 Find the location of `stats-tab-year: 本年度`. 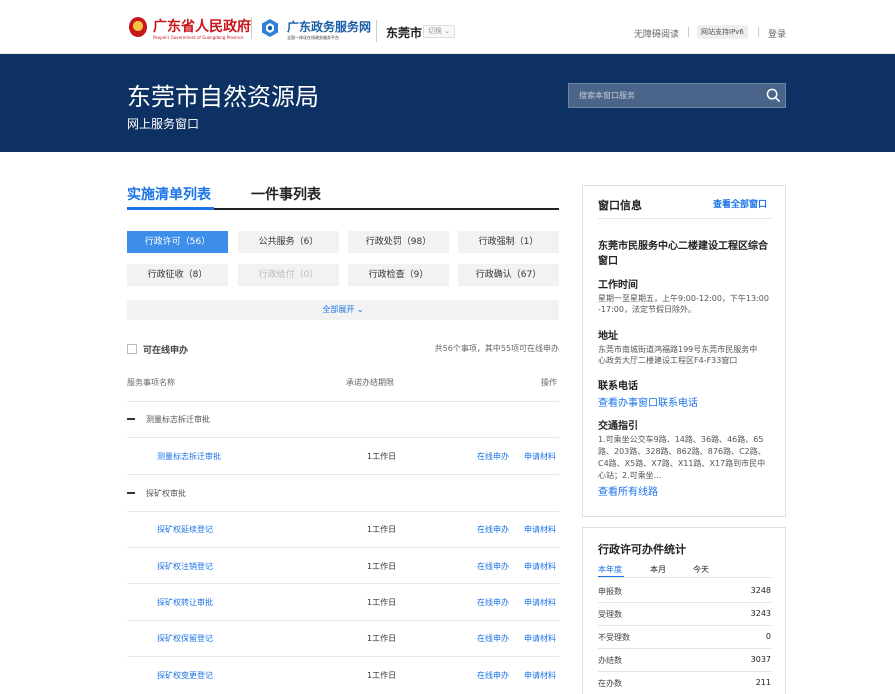

stats-tab-year: 本年度 is located at coordinates (610, 569).